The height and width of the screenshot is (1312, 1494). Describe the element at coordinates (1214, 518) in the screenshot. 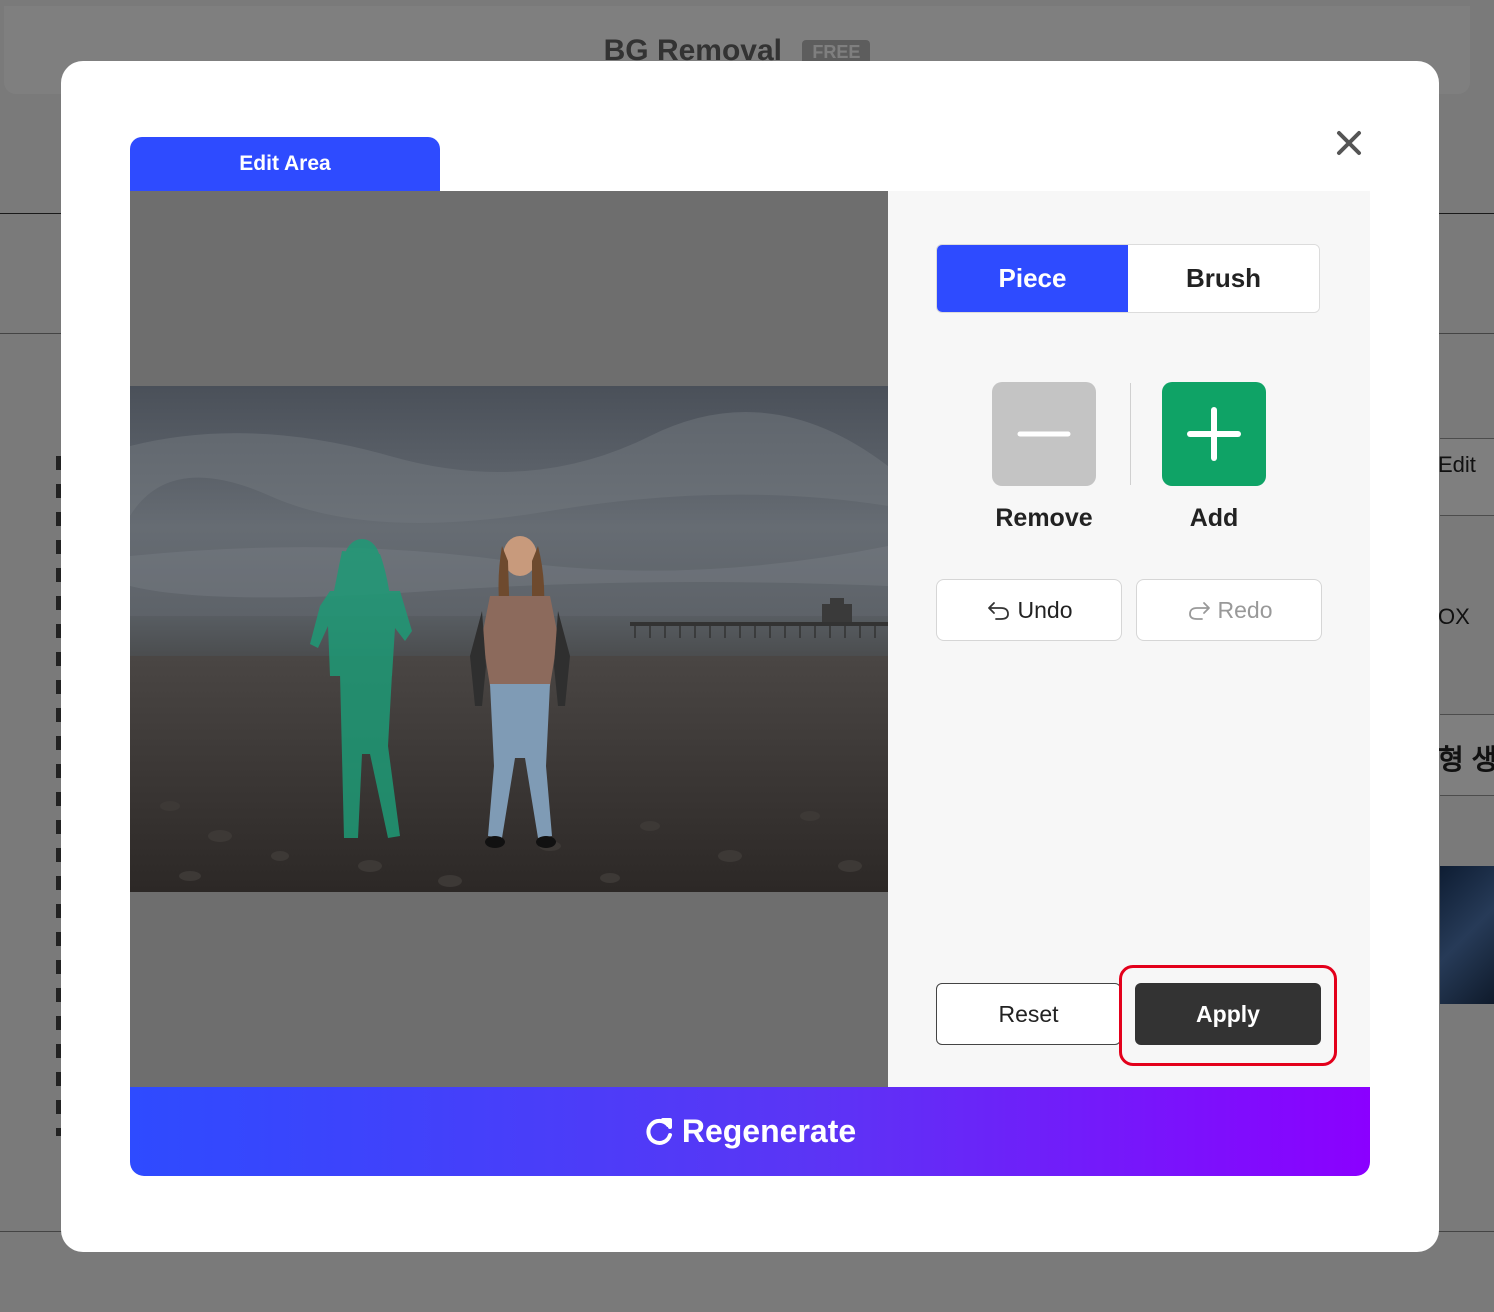

I see `add-label: Add` at that location.